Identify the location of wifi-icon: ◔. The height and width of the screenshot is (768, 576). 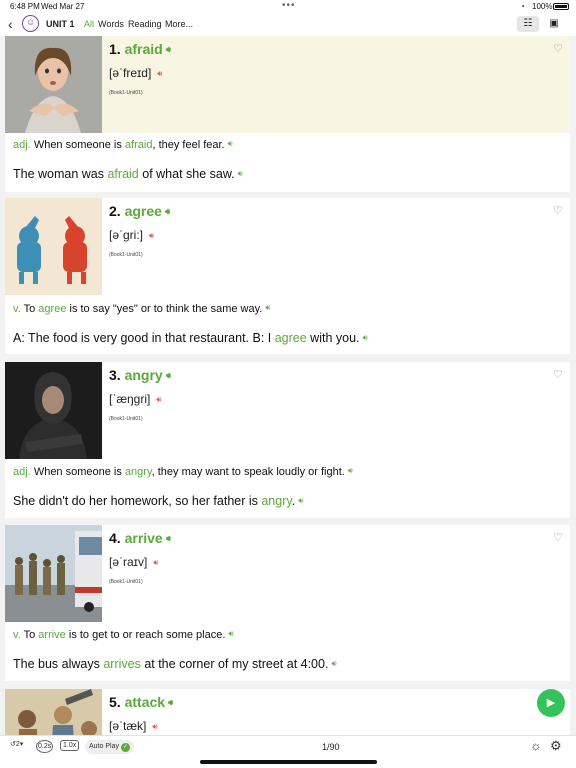
(522, 6).